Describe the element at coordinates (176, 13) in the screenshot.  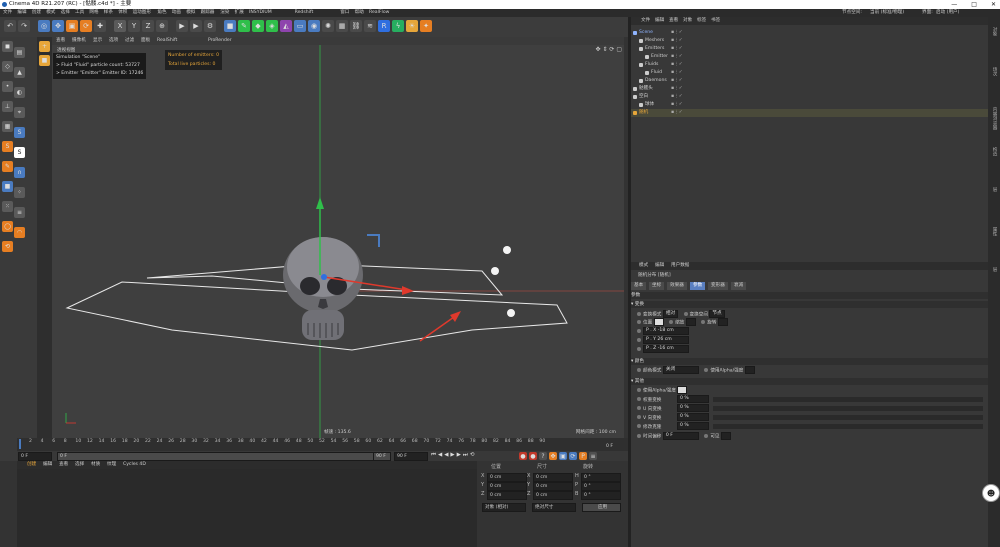
I see `menu-item: 动画` at that location.